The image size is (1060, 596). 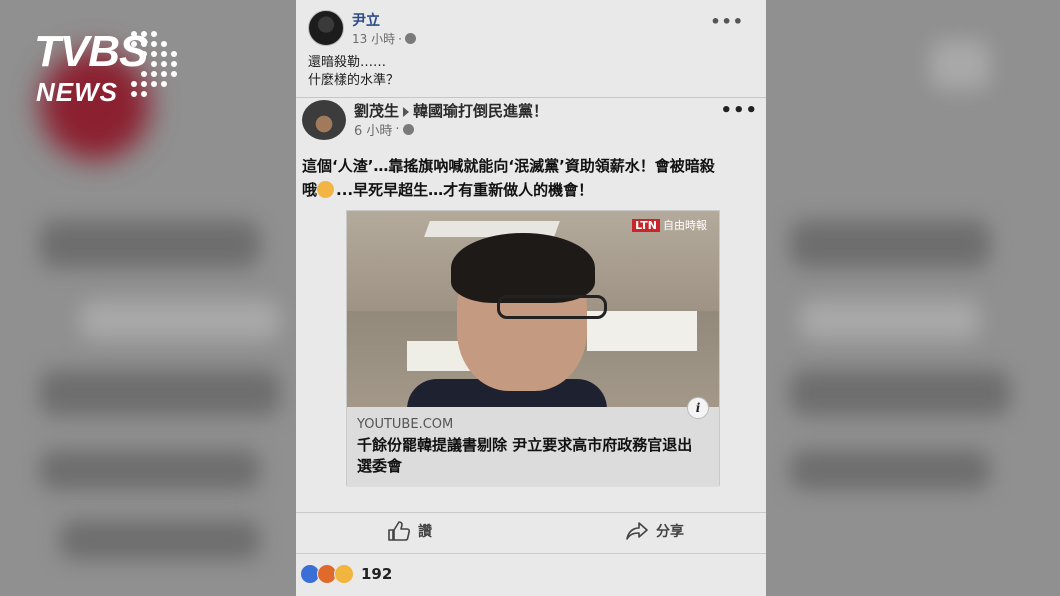 I want to click on author-avatar, so click(x=326, y=28).